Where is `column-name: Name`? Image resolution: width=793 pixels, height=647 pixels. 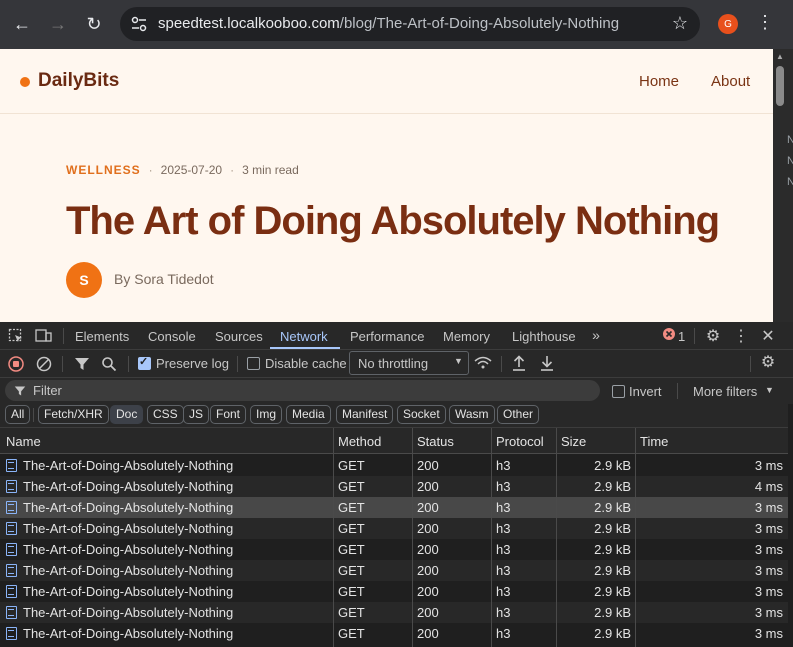
column-name: Name is located at coordinates (23, 441).